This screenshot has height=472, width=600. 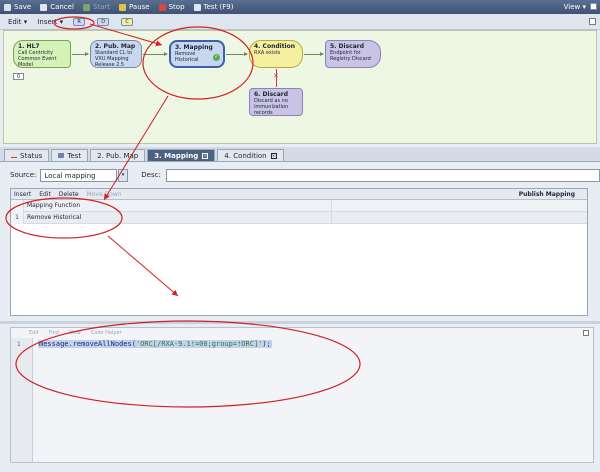 I want to click on source-row: Source: Local mapping ▾ Desc:, so click(x=300, y=175).